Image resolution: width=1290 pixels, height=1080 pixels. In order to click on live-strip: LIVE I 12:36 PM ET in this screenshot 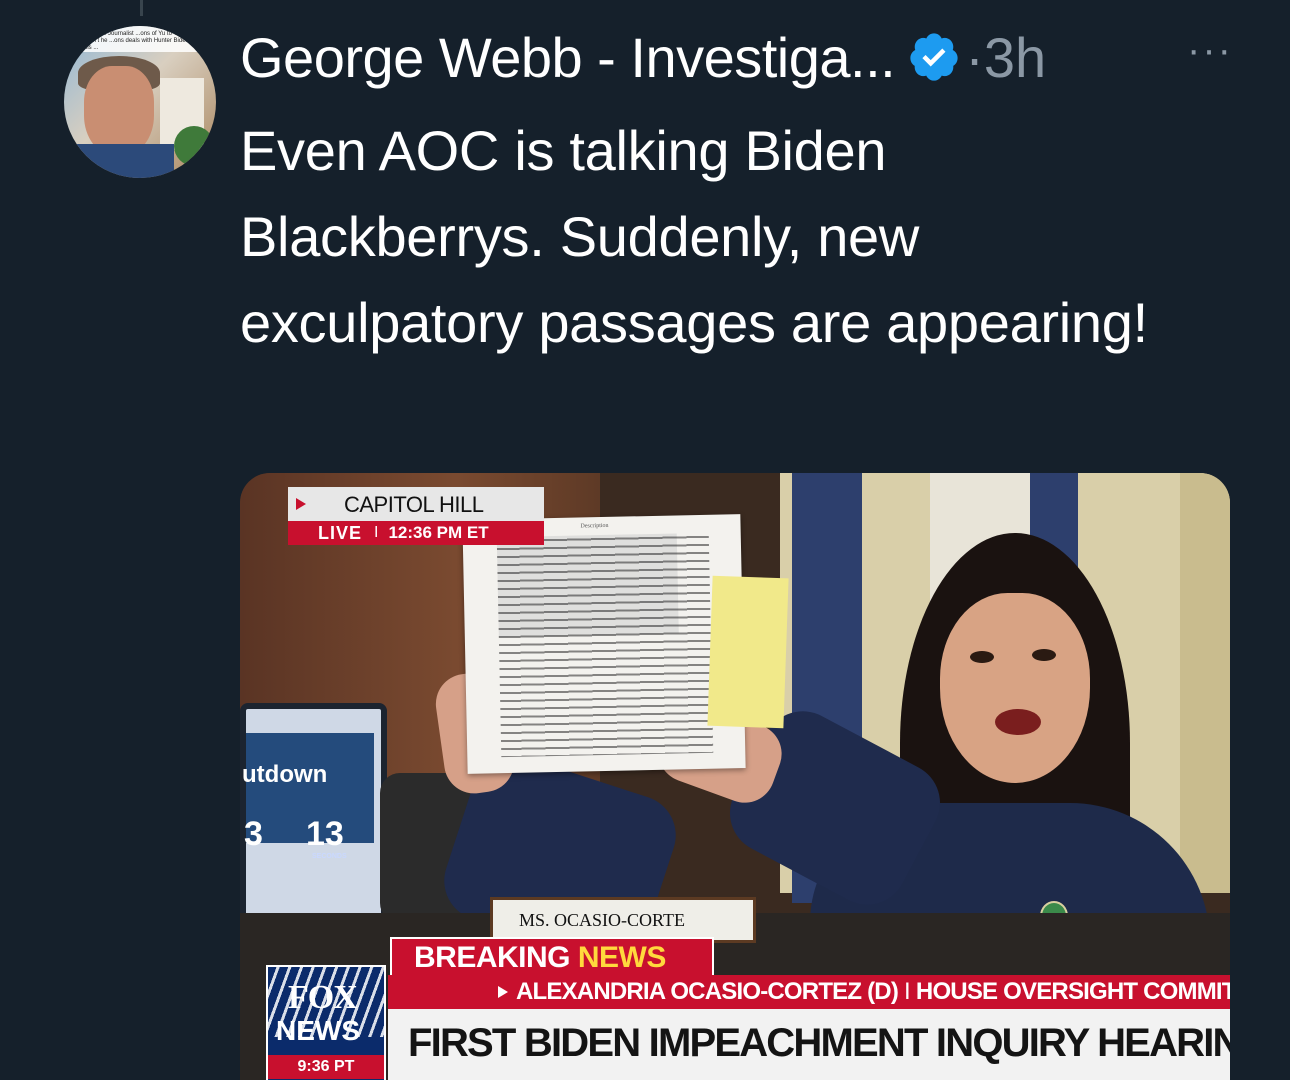, I will do `click(416, 533)`.